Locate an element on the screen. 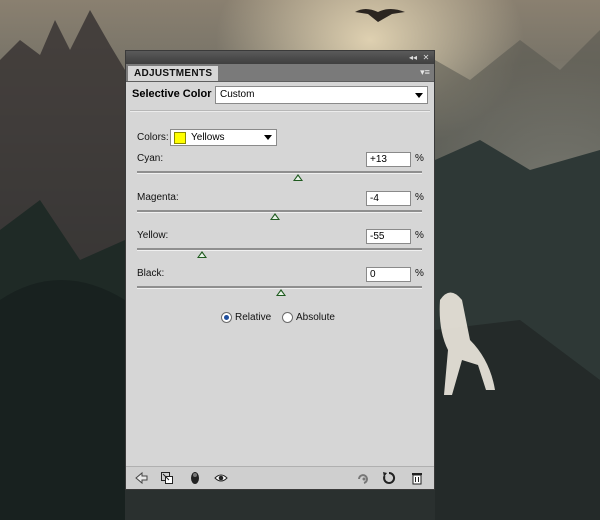 The width and height of the screenshot is (600, 520). eye-icon is located at coordinates (221, 478).